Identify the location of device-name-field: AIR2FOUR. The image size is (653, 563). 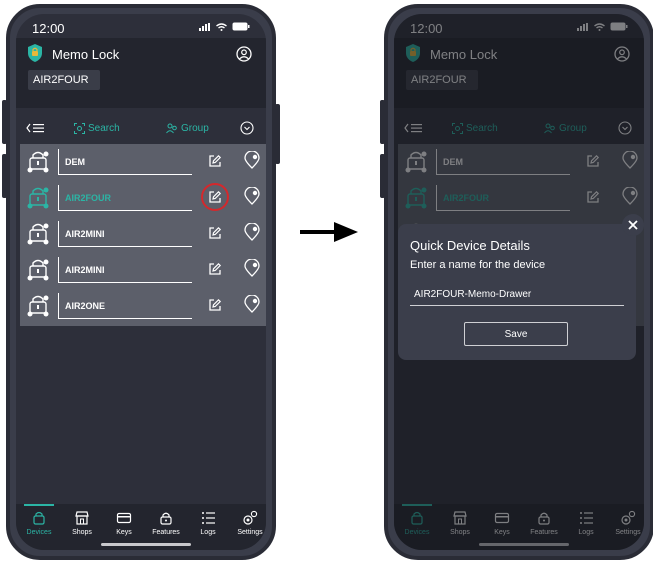
(125, 198).